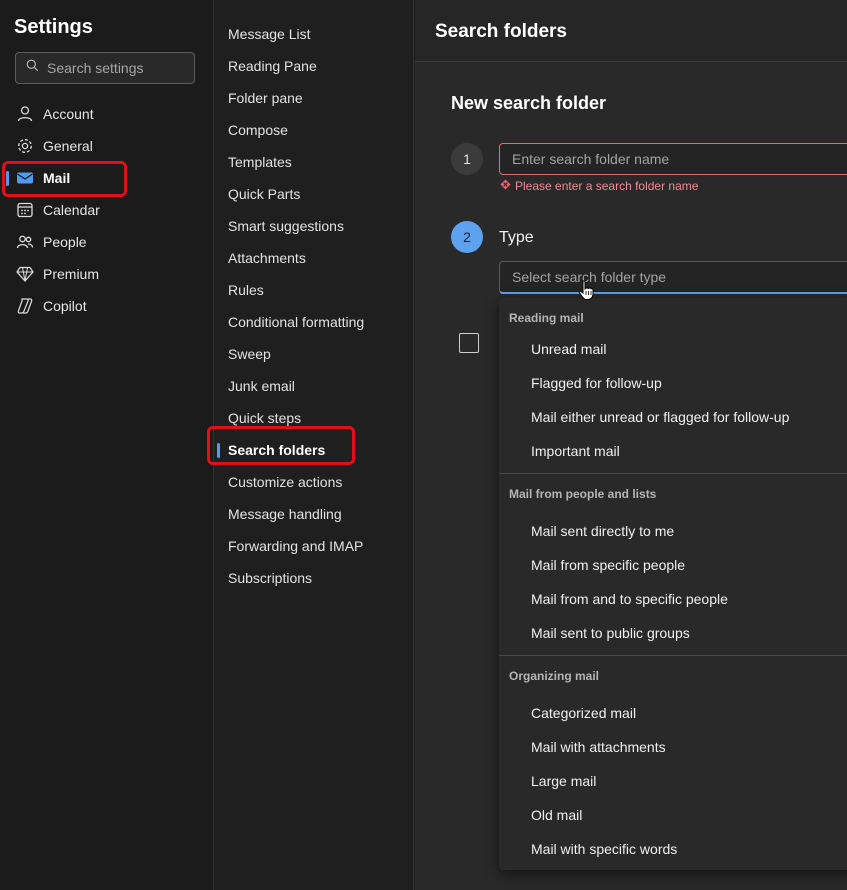  Describe the element at coordinates (314, 34) in the screenshot. I see `mail-setting-message-list: Message List` at that location.